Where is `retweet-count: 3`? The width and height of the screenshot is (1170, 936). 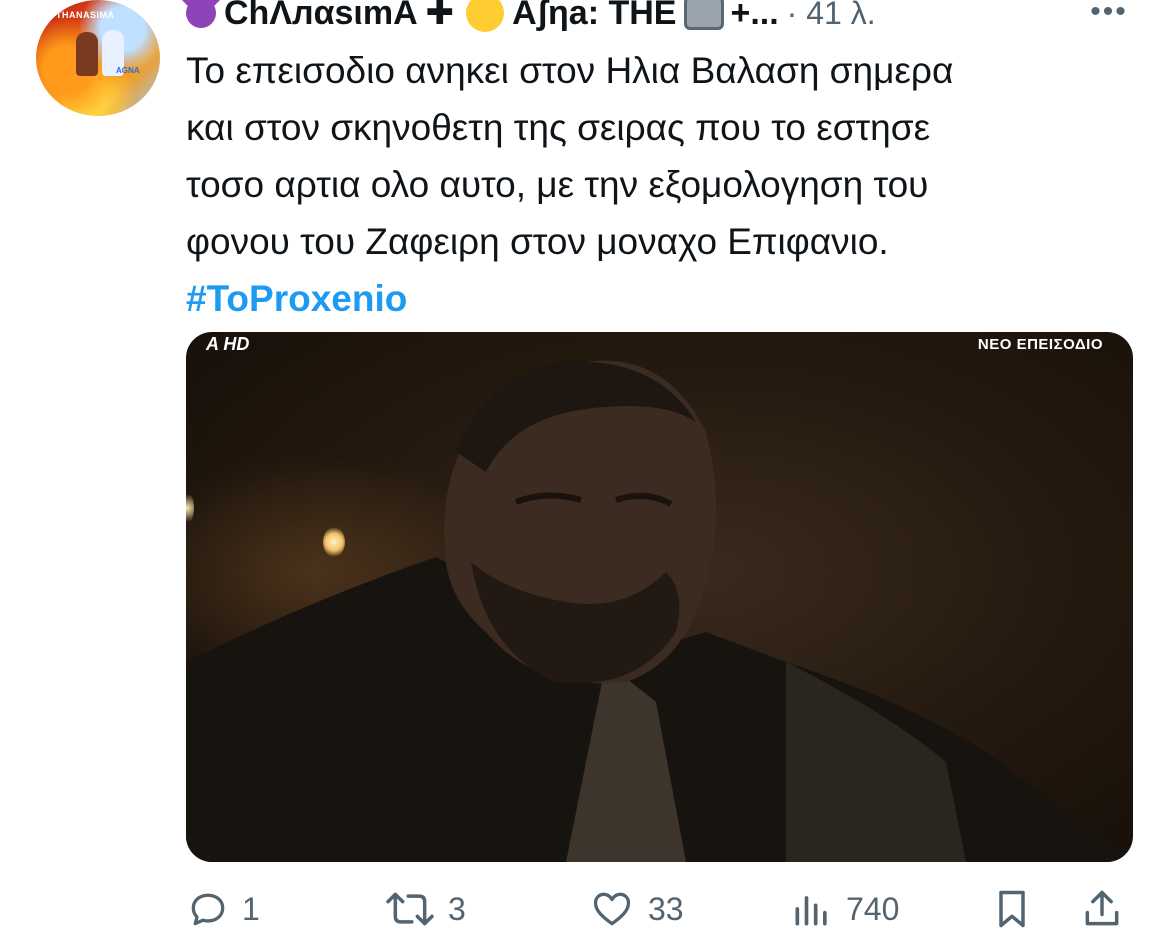
retweet-count: 3 is located at coordinates (457, 908).